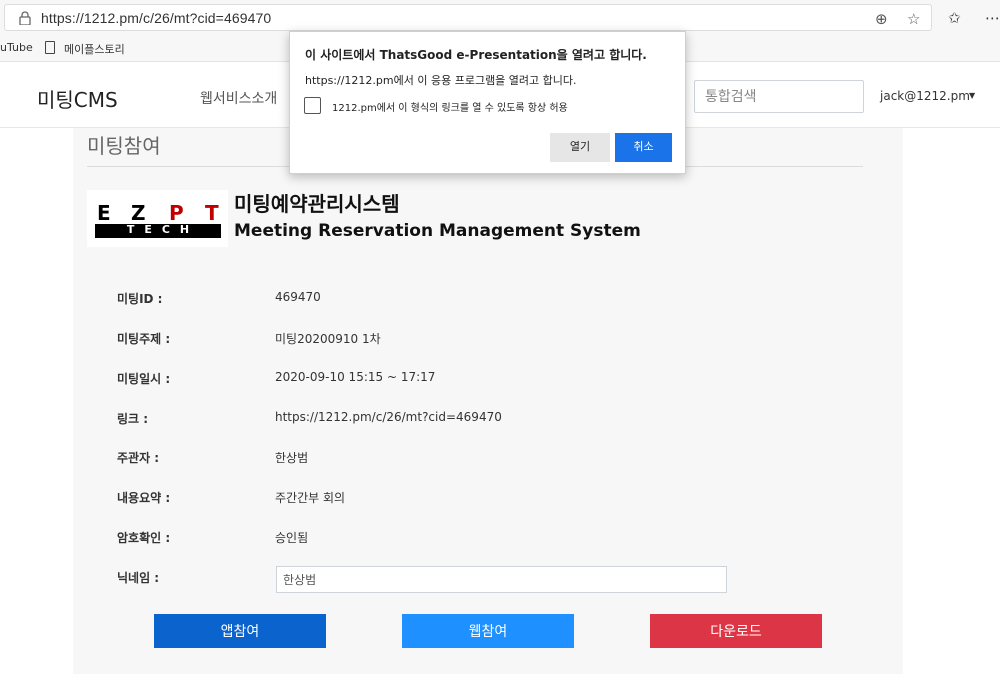 This screenshot has height=674, width=1000. Describe the element at coordinates (16, 47) in the screenshot. I see `bookmark-youtube: uTube` at that location.